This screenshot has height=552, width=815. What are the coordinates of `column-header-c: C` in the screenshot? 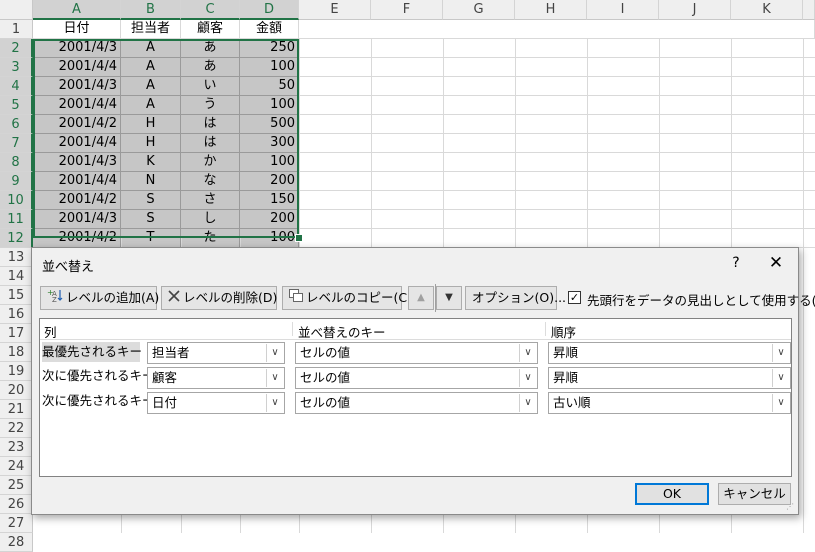 It's located at (210, 10).